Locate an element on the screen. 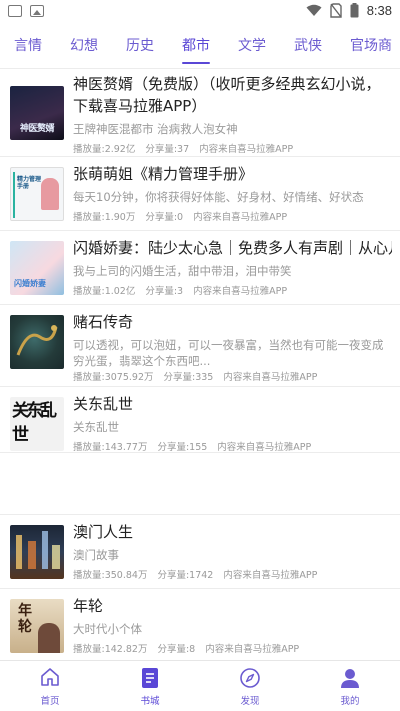  nav-discover: 发现 is located at coordinates (250, 686).